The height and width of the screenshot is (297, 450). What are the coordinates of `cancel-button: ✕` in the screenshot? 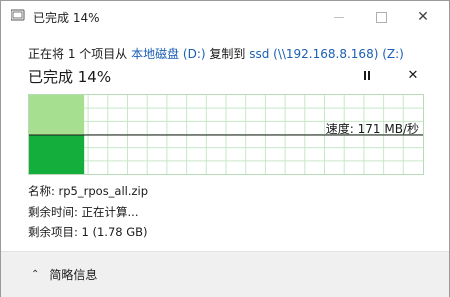 It's located at (413, 75).